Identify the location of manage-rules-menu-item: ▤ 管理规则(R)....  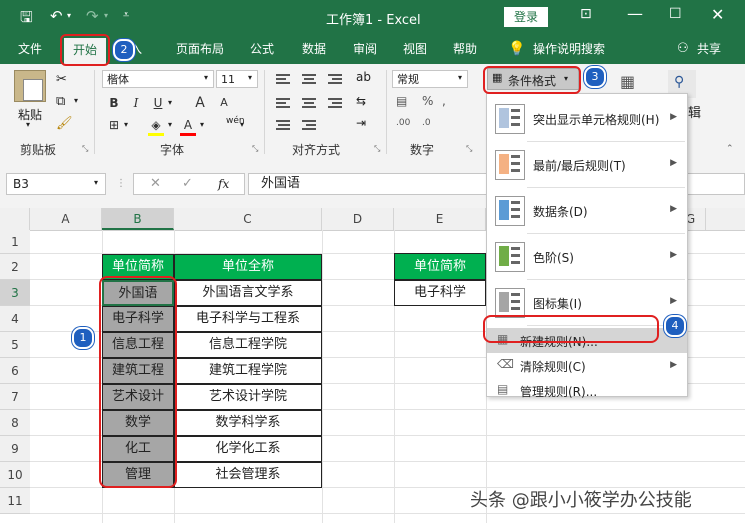
(587, 390).